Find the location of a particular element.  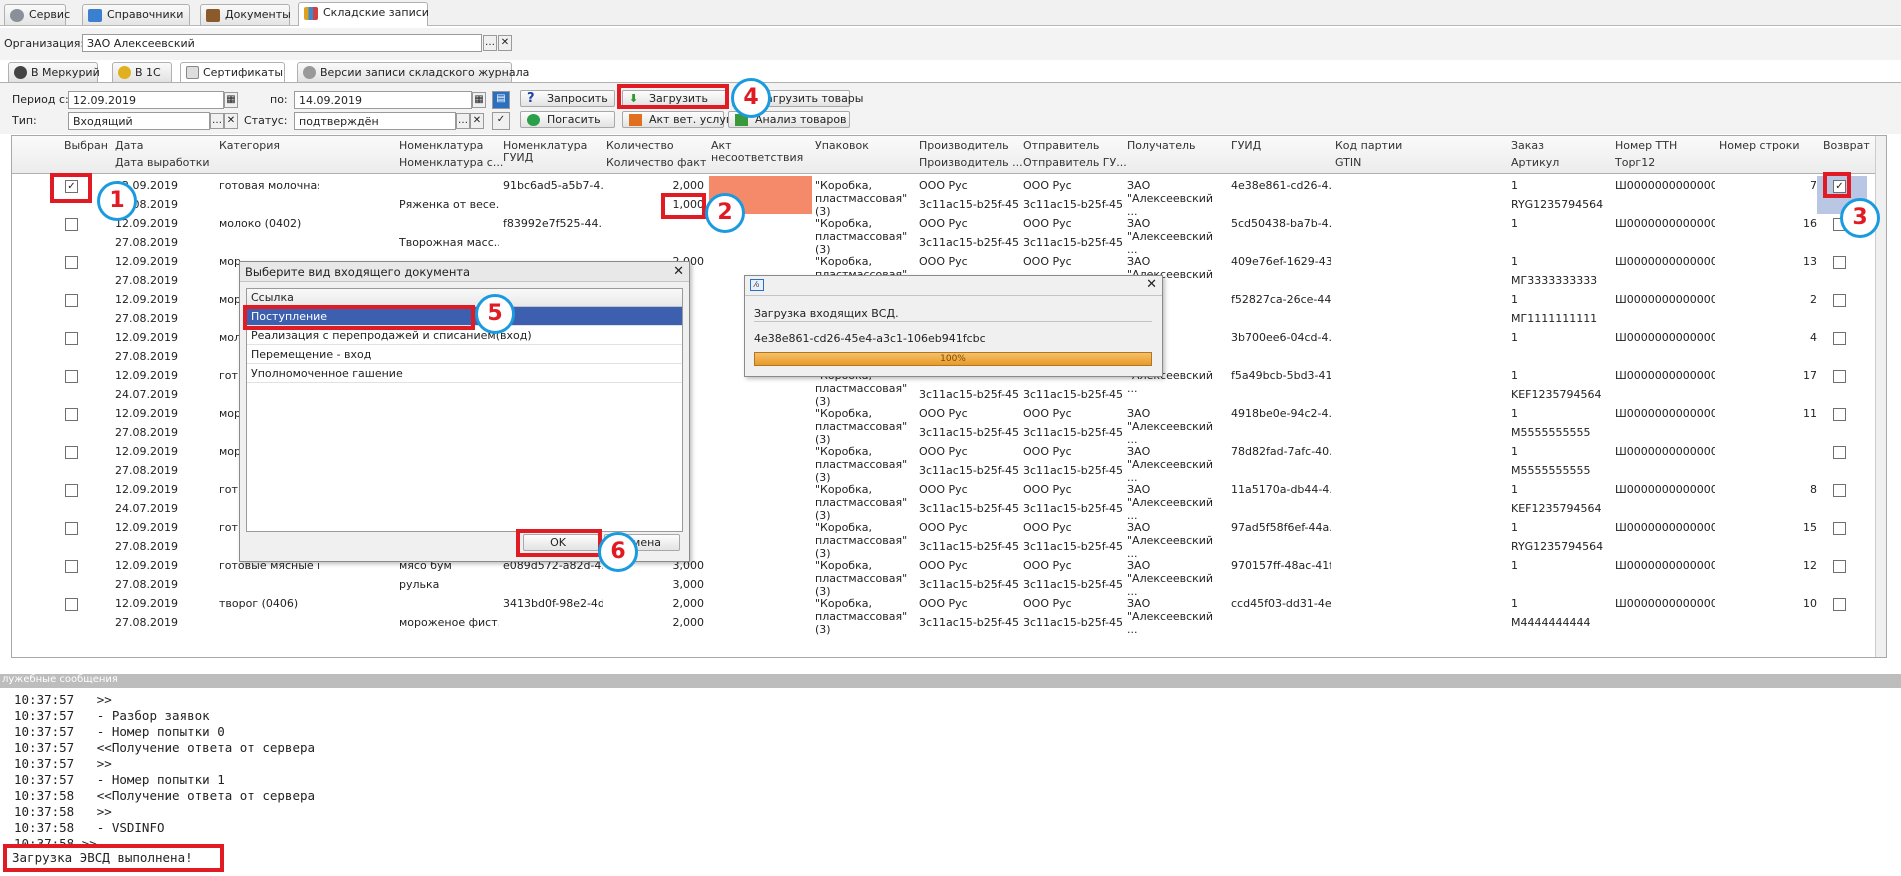

pay-off-button: Погасить is located at coordinates (567, 119).